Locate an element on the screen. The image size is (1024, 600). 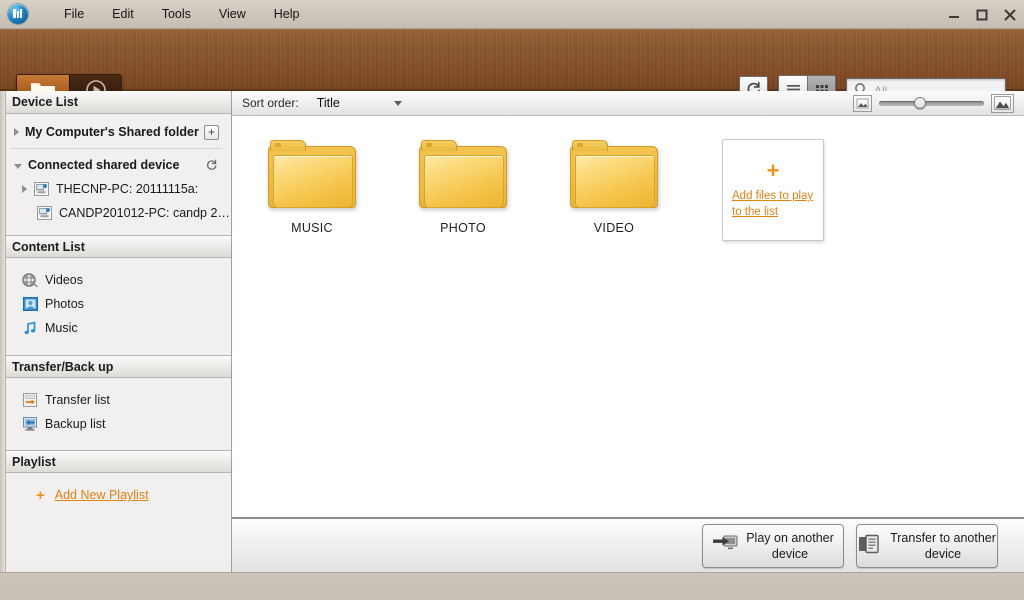
thumbnail-size-control is located at coordinates (933, 103).